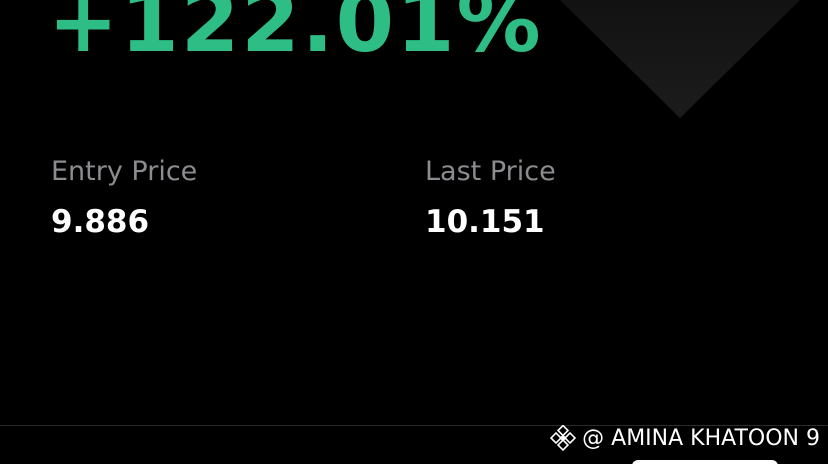 The width and height of the screenshot is (828, 464). What do you see at coordinates (100, 222) in the screenshot?
I see `entry-price-value: 9.886` at bounding box center [100, 222].